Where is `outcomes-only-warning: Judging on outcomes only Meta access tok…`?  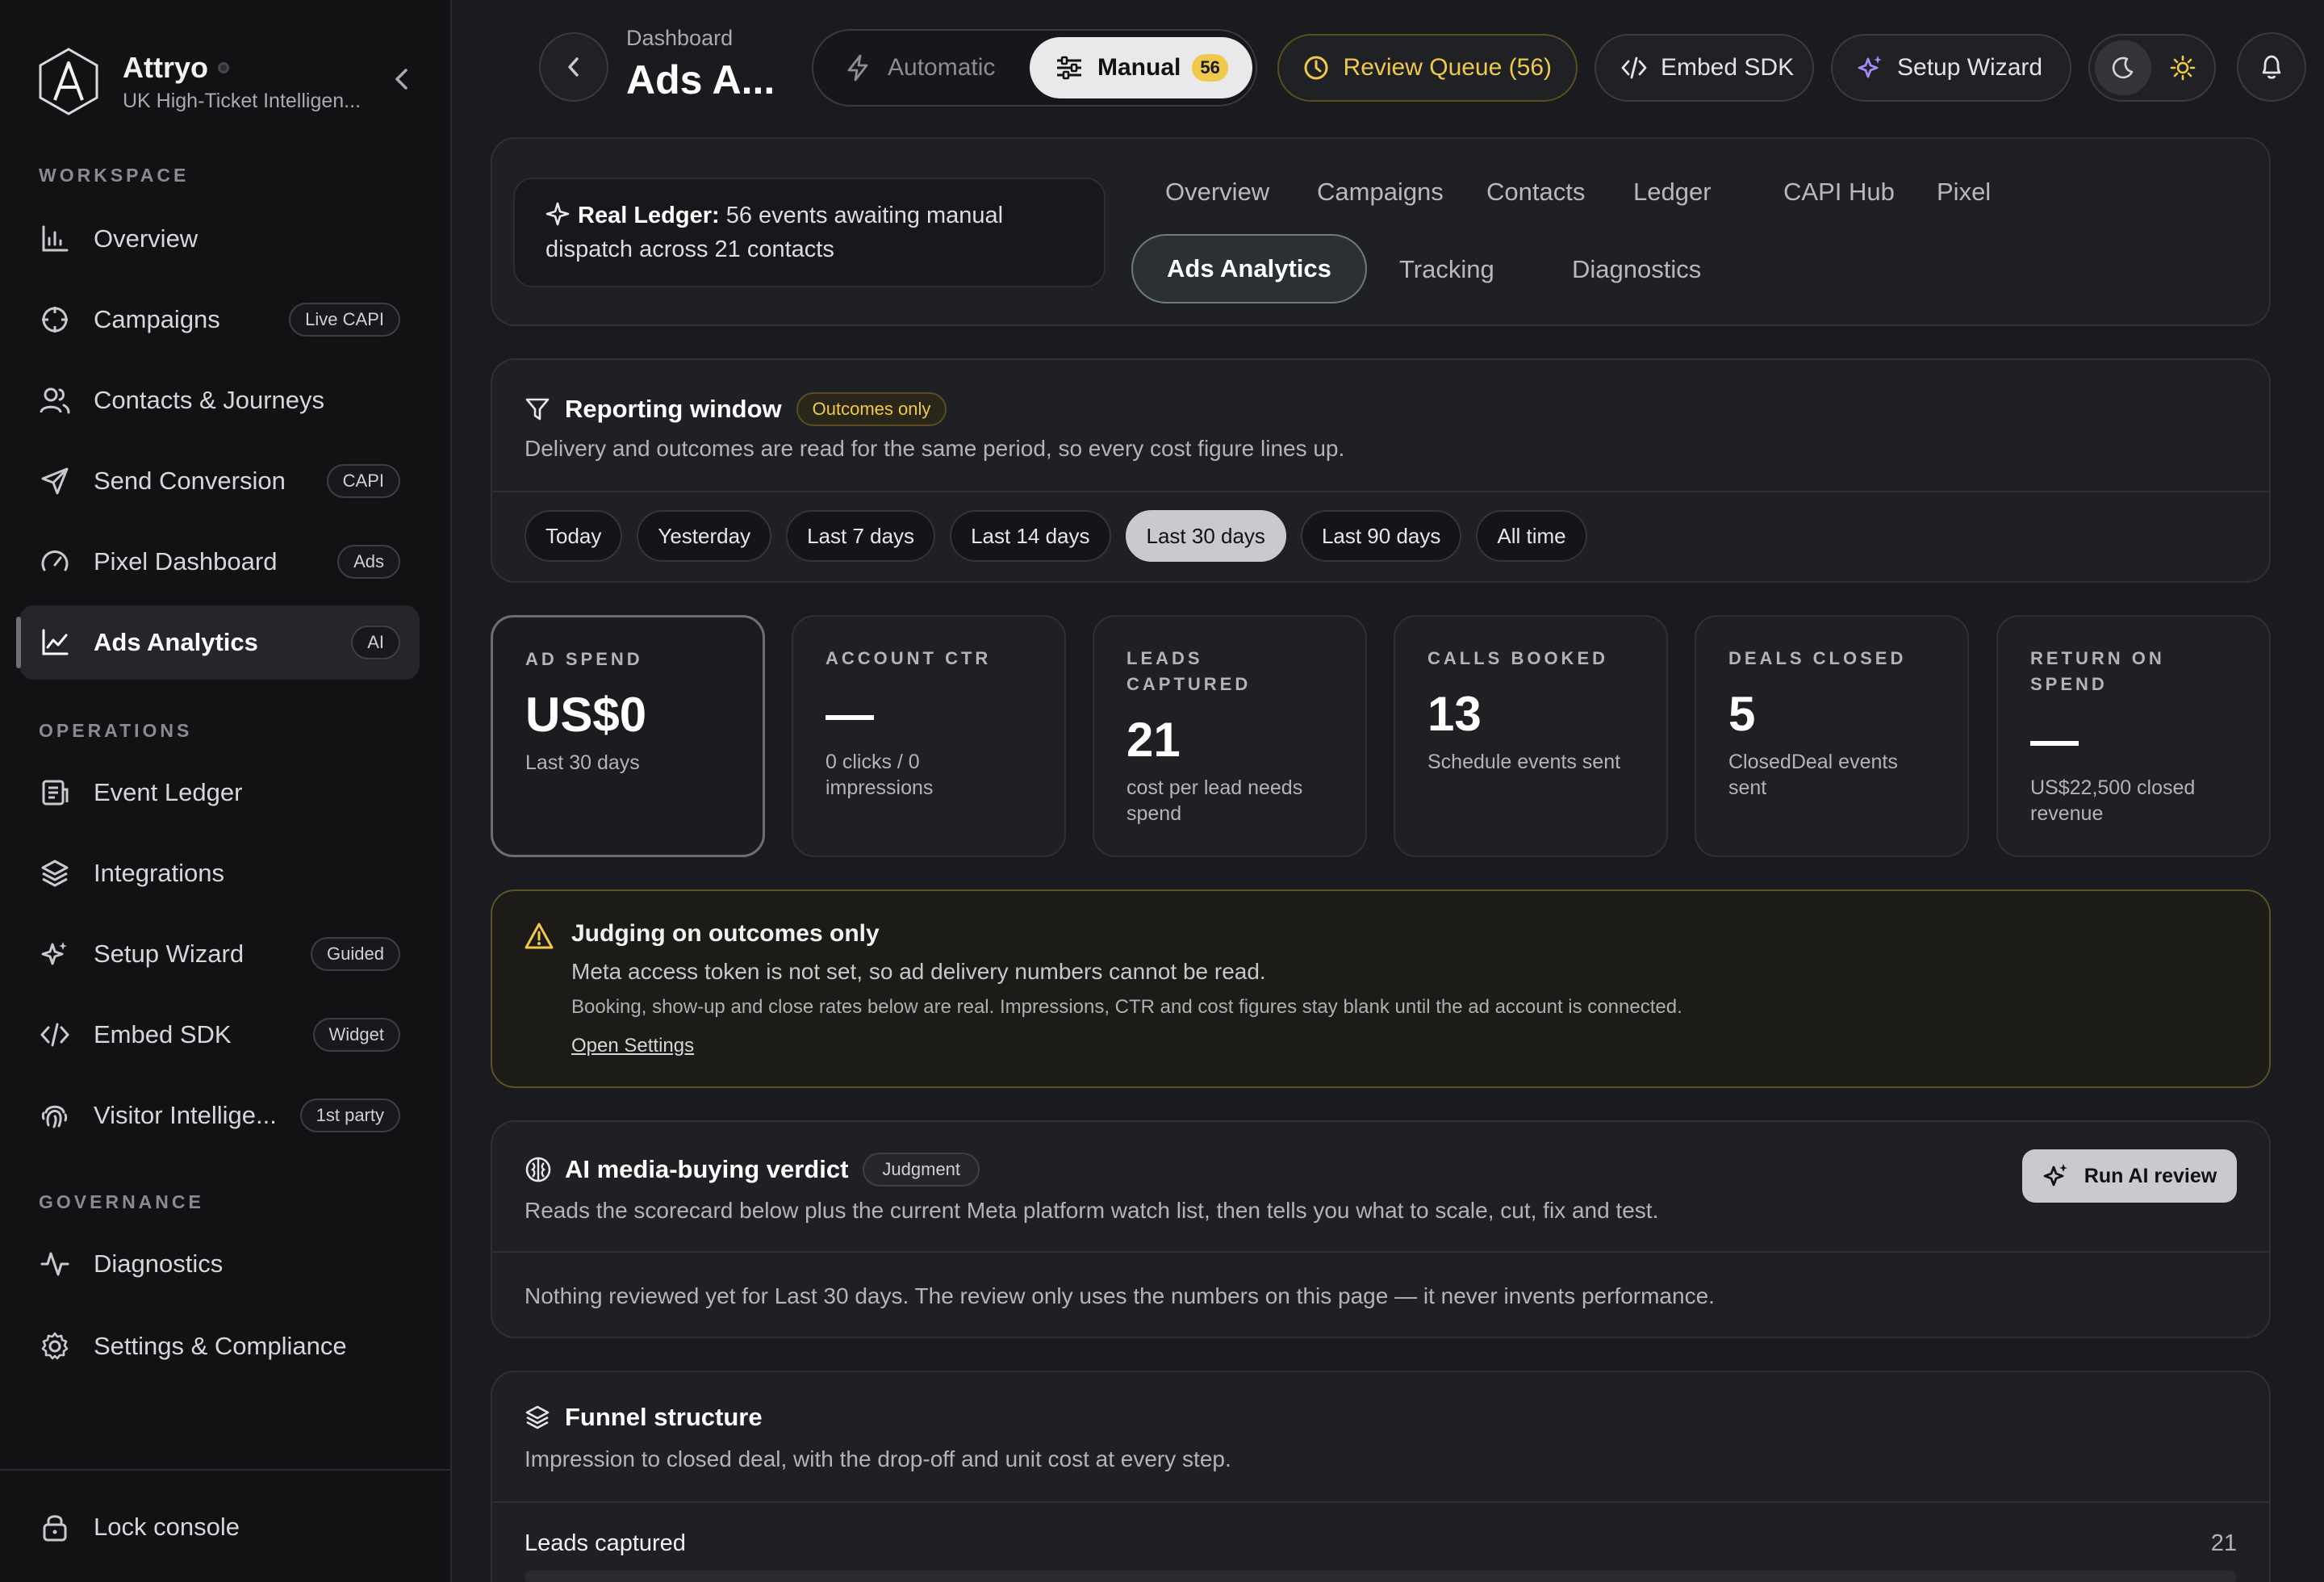 outcomes-only-warning: Judging on outcomes only Meta access tok… is located at coordinates (1381, 988).